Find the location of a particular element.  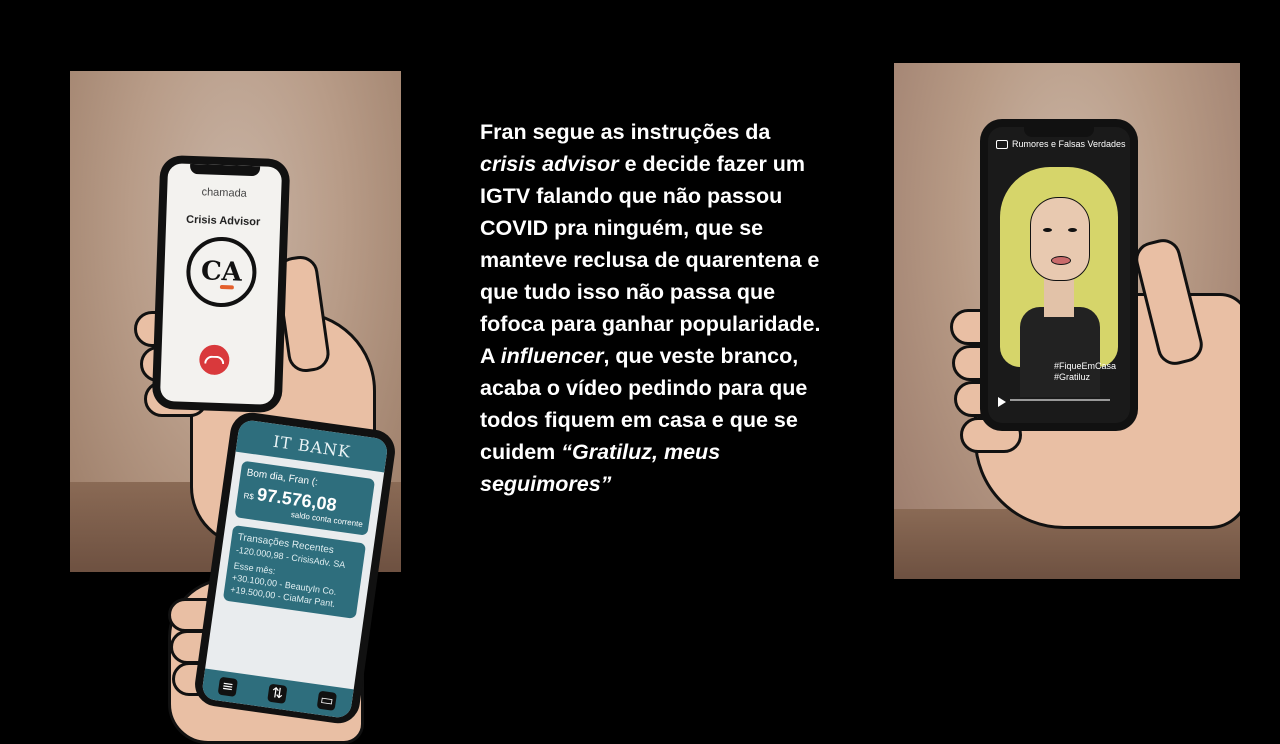

hashtag: #Gratiluz is located at coordinates (1071, 377).